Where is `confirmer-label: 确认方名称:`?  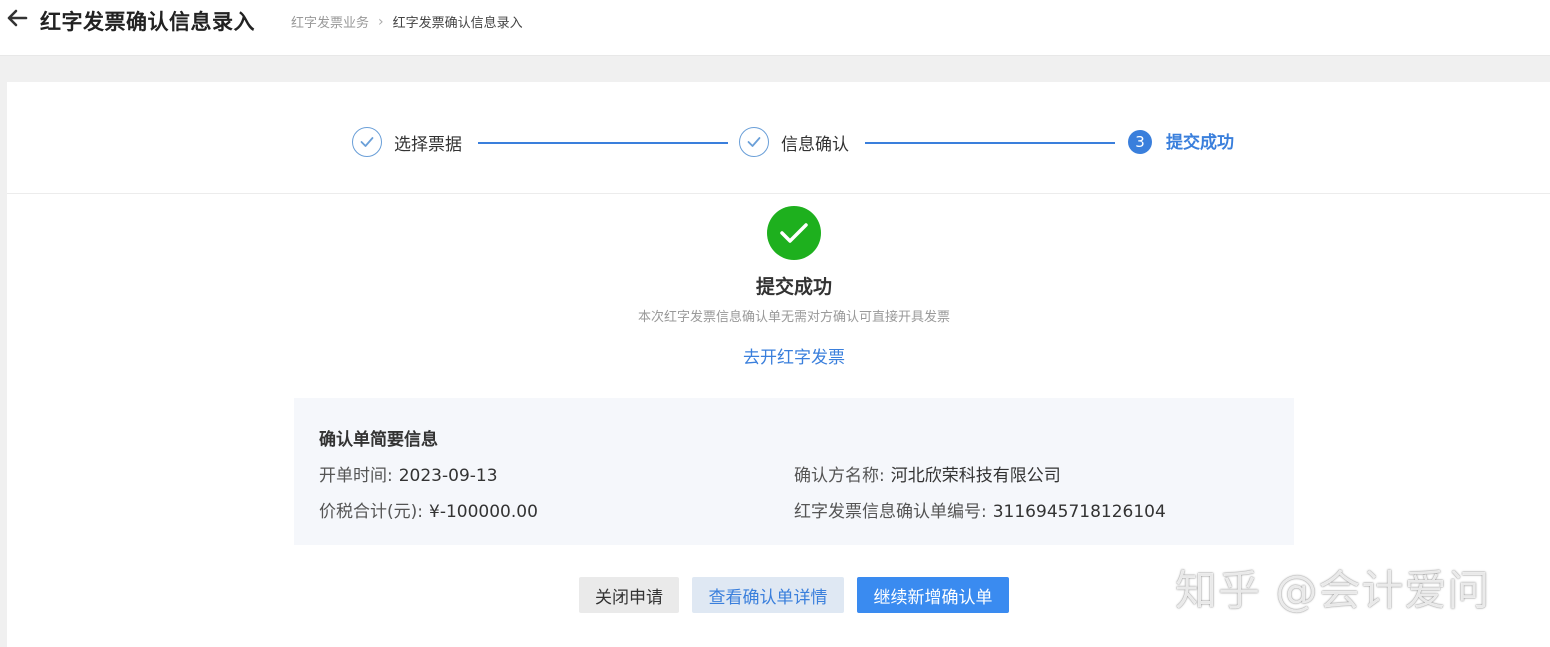
confirmer-label: 确认方名称: is located at coordinates (839, 476).